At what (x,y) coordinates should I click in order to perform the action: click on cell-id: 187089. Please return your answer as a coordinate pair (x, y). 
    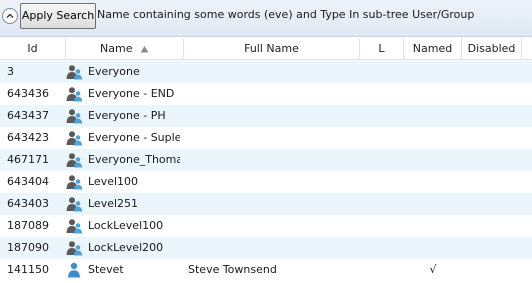
    Looking at the image, I should click on (28, 225).